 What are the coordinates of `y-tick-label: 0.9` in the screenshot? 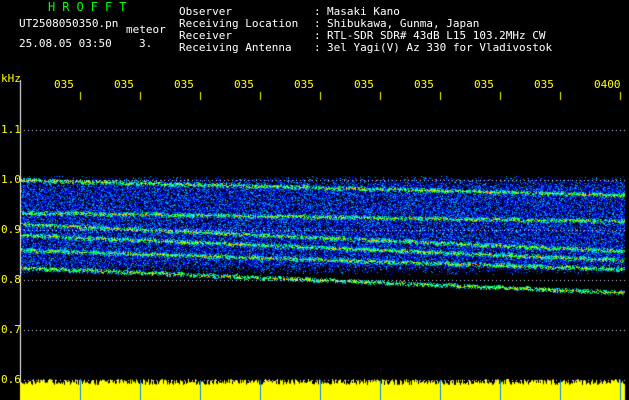 It's located at (11, 229).